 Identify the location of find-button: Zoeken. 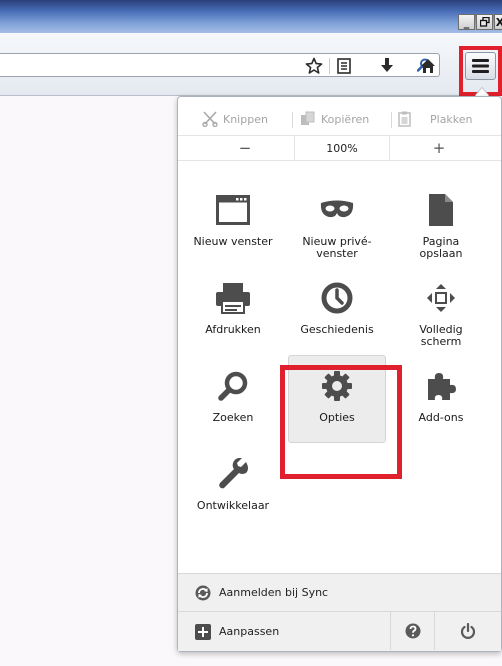
(233, 399).